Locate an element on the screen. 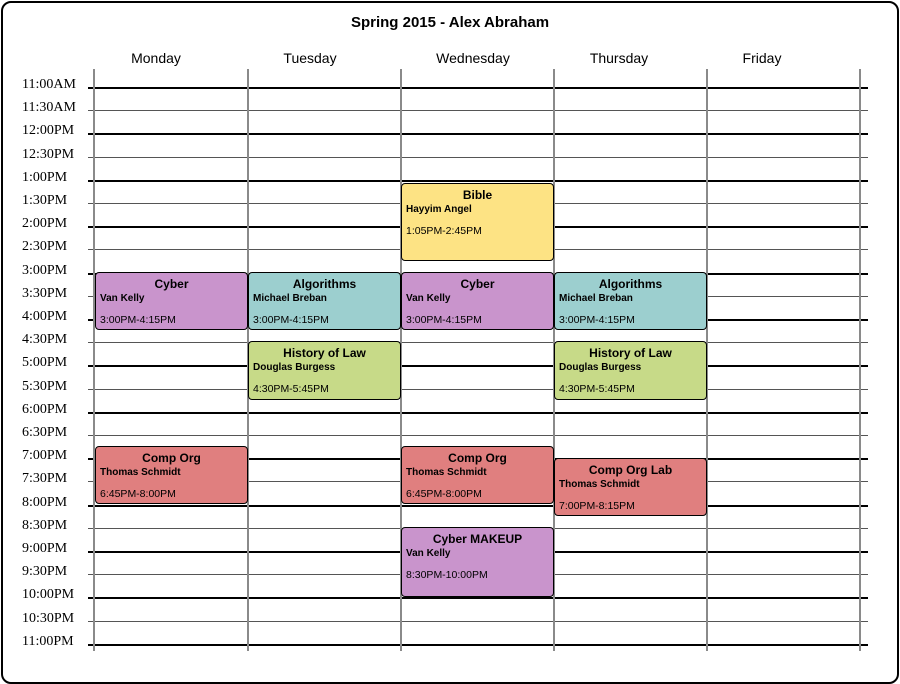 Image resolution: width=900 pixels, height=684 pixels. time-label: 11:00AM is located at coordinates (49, 84).